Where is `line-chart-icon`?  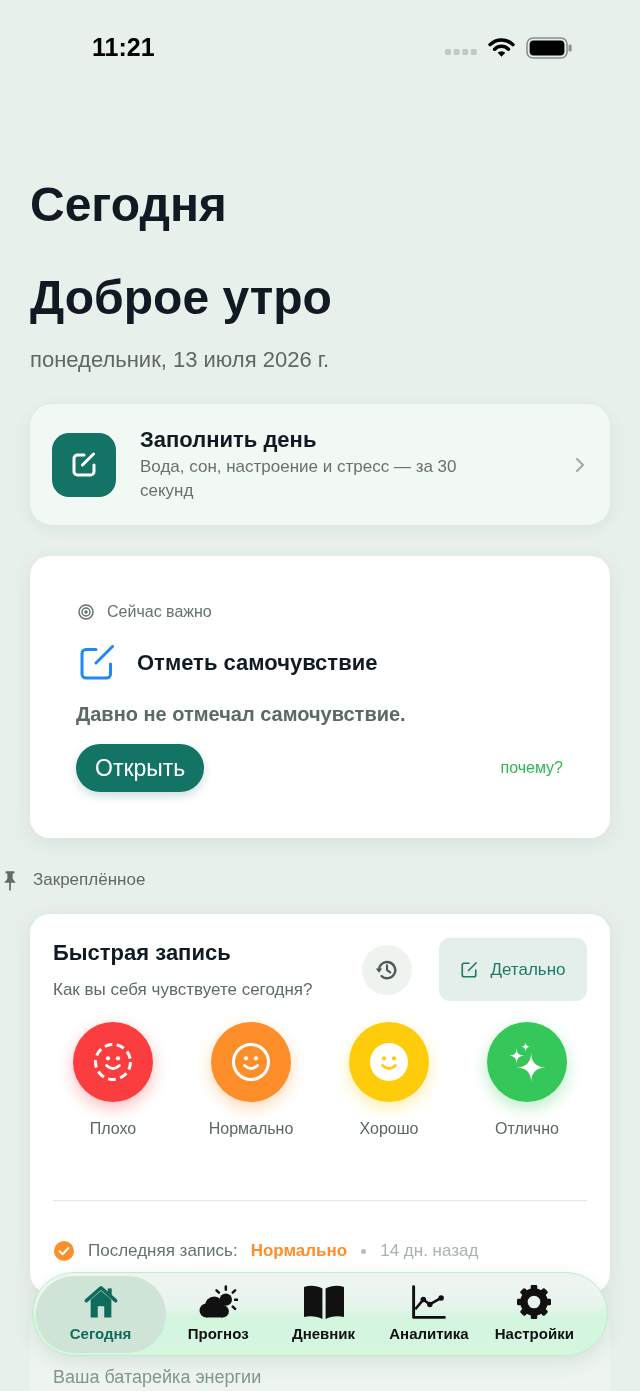 line-chart-icon is located at coordinates (428, 1301).